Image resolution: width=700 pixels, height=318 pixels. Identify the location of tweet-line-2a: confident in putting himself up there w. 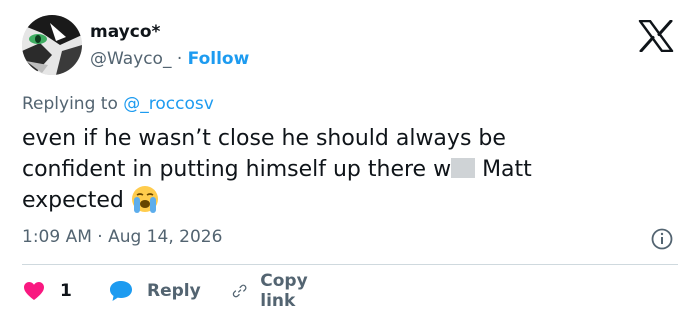
(237, 169).